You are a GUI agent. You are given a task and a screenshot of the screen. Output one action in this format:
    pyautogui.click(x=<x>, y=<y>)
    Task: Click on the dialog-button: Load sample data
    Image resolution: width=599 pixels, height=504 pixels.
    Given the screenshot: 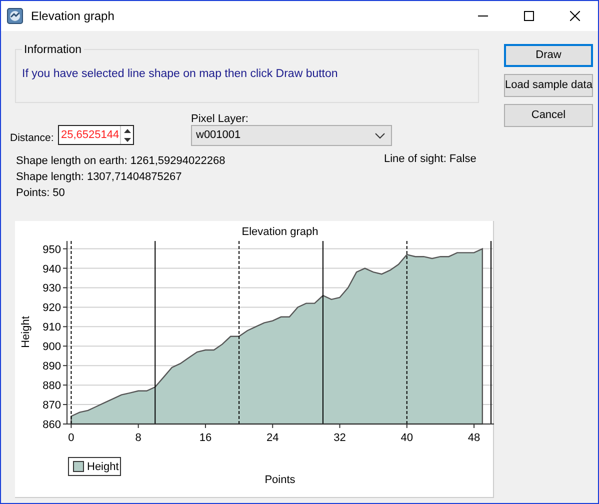 What is the action you would take?
    pyautogui.click(x=548, y=85)
    